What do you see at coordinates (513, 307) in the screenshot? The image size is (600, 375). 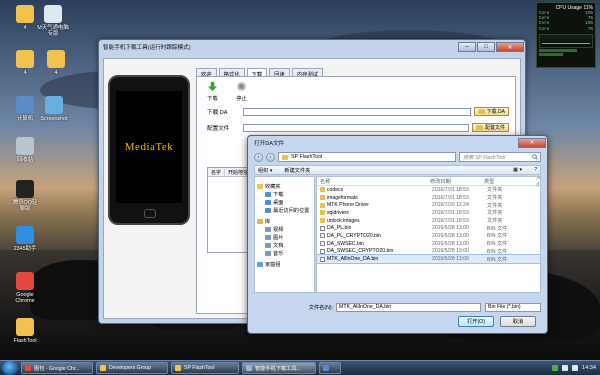 I see `filetype-select: Bin File (*.bin)` at bounding box center [513, 307].